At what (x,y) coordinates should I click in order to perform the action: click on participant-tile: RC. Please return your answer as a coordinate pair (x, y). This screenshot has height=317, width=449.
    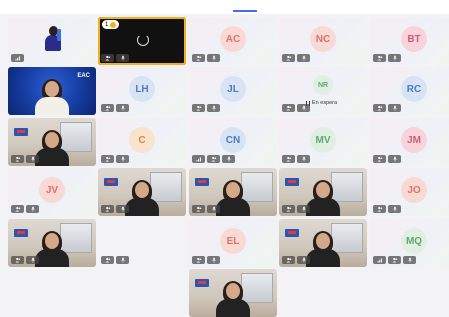
    Looking at the image, I should click on (409, 91).